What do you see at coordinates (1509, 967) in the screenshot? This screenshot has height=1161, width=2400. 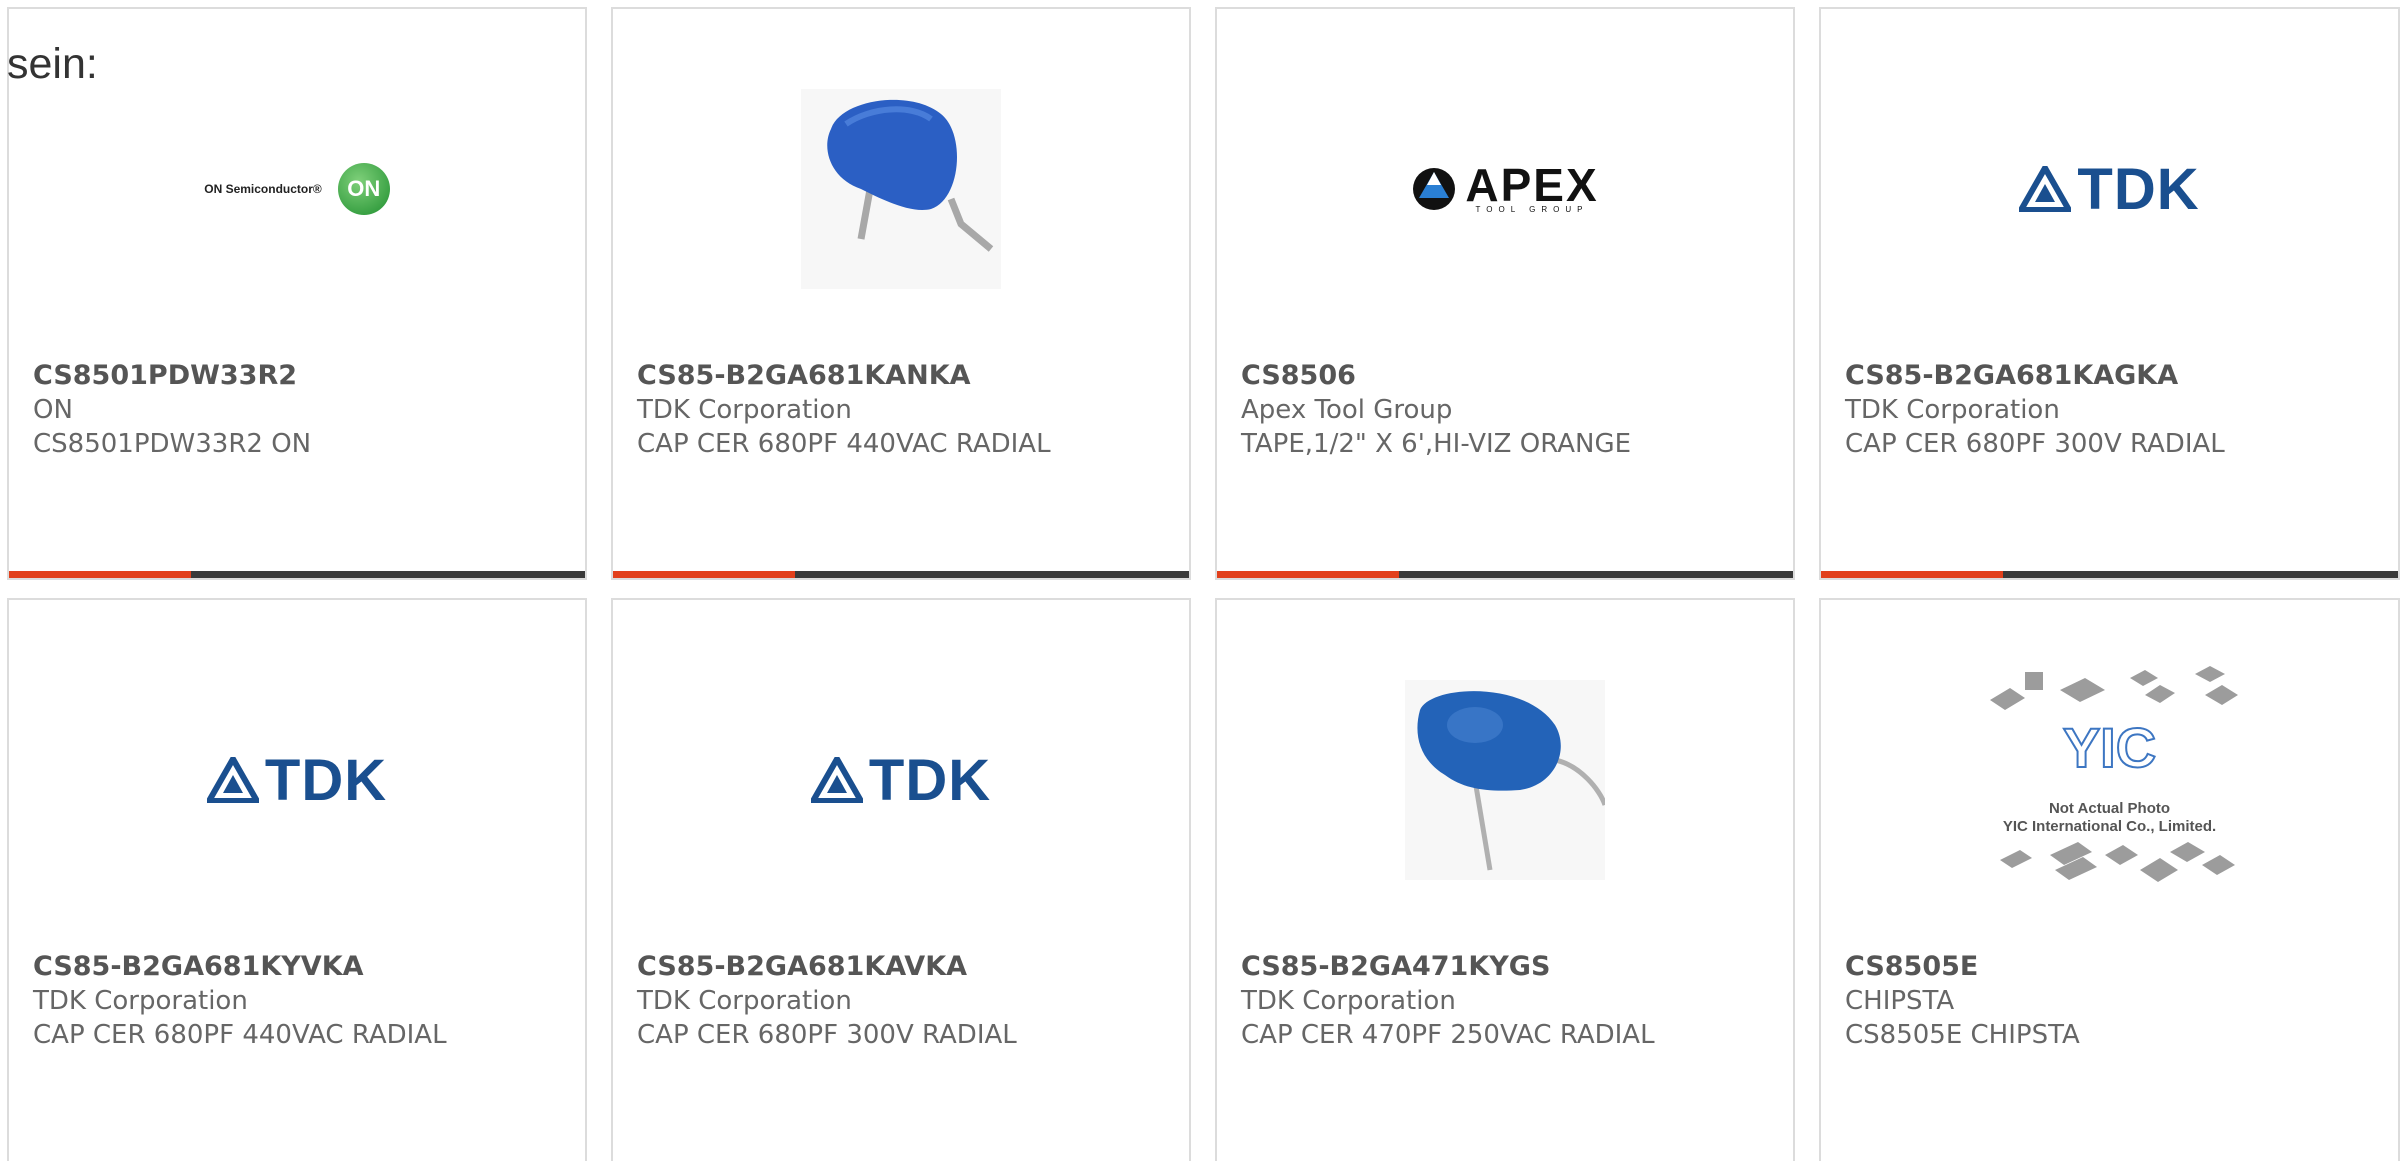 I see `part-number: CS85-B2GA471KYGS` at bounding box center [1509, 967].